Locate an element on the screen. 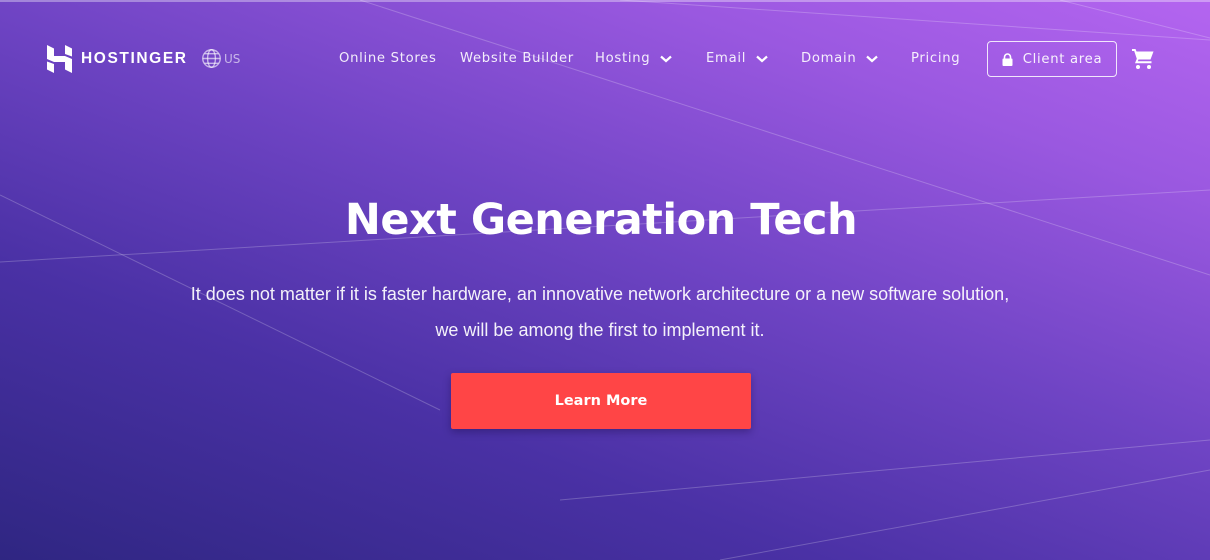  nav-label: Online Stores is located at coordinates (388, 58).